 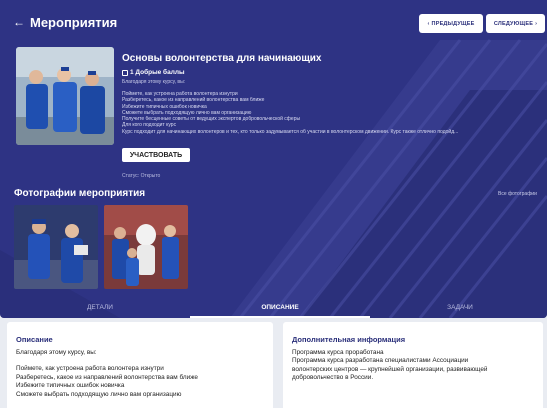 I want to click on previous-button-label: ПРЕДЫДУЩЕЕ, so click(x=453, y=23).